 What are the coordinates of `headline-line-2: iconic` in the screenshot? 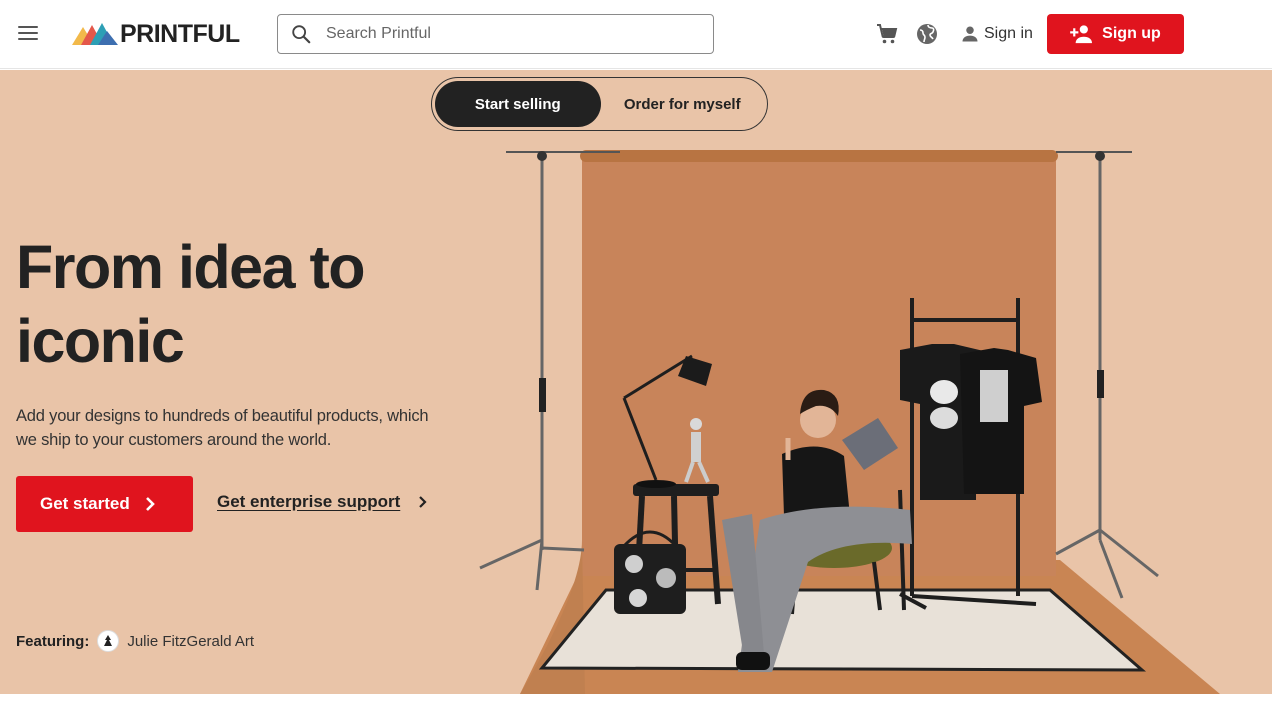 It's located at (100, 341).